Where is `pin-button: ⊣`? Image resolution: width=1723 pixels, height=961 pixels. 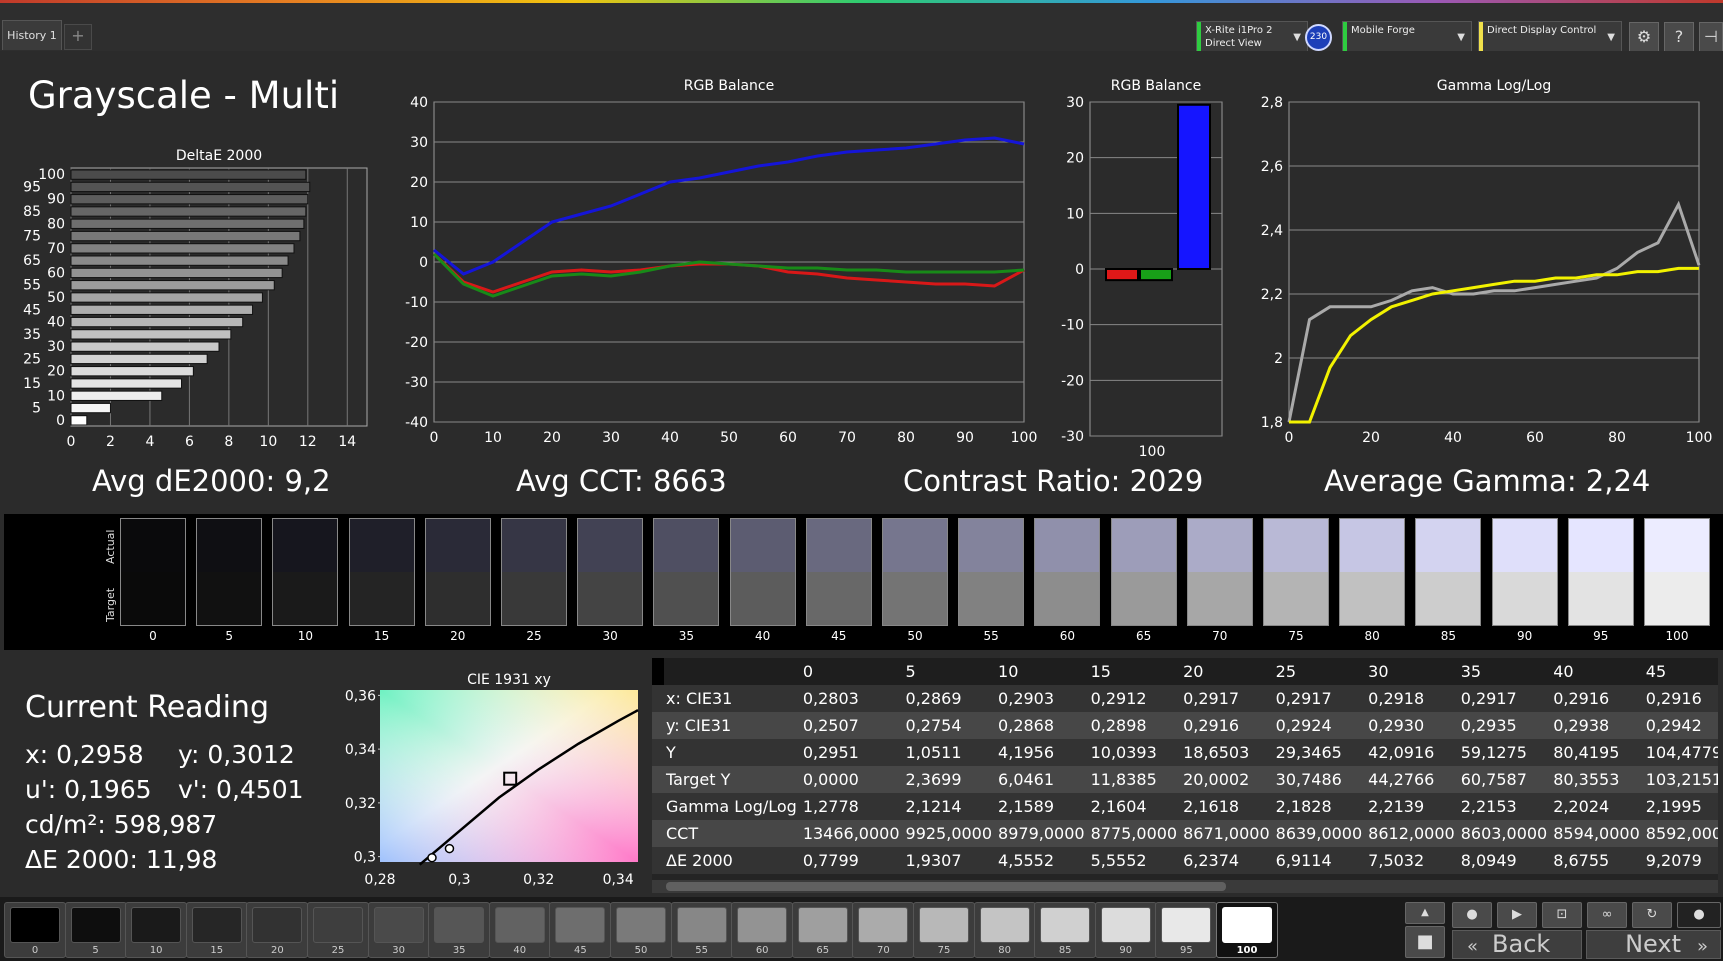
pin-button: ⊣ is located at coordinates (1711, 37).